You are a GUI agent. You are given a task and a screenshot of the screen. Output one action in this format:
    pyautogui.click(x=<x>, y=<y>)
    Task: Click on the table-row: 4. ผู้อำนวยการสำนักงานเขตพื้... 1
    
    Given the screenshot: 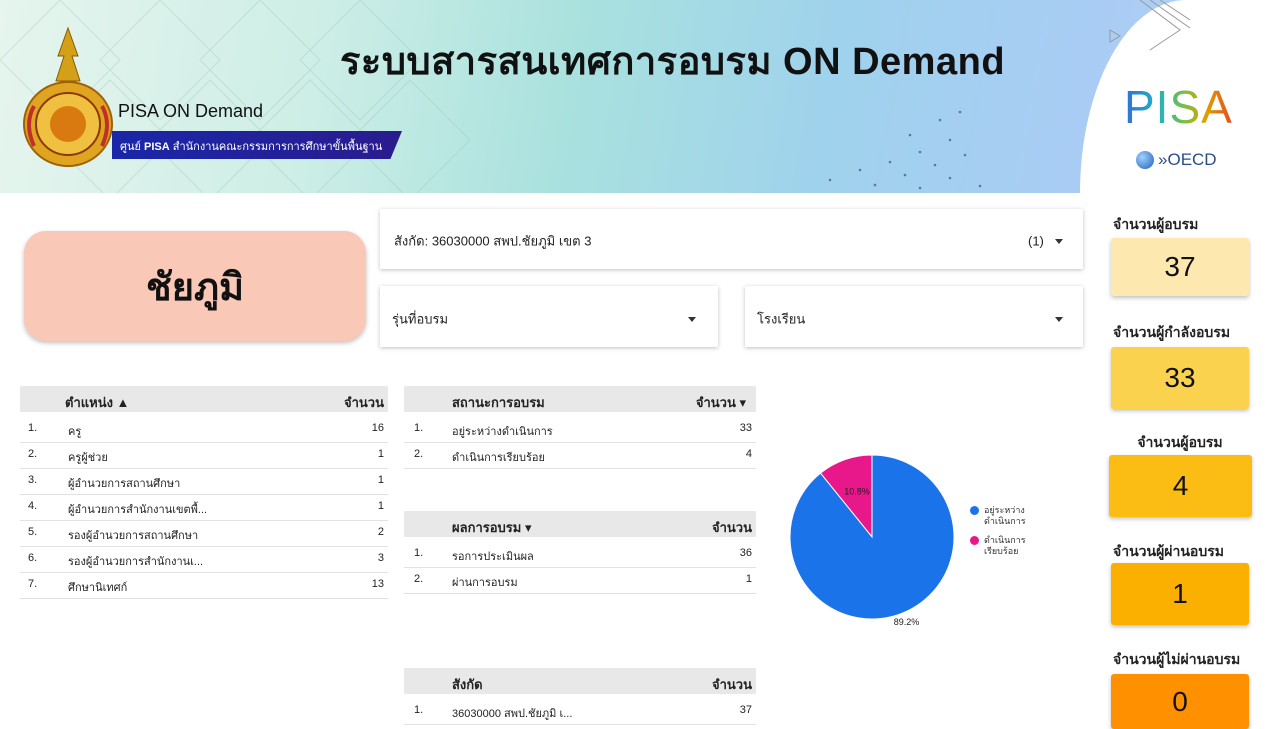 What is the action you would take?
    pyautogui.click(x=204, y=507)
    